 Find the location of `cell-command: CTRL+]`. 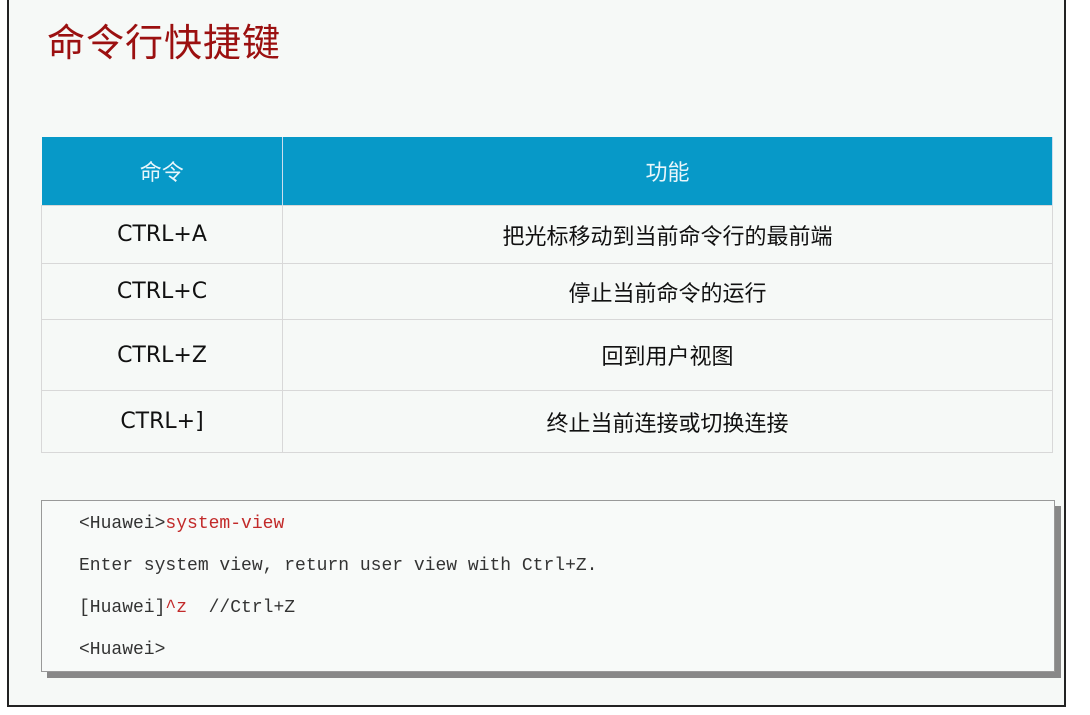

cell-command: CTRL+] is located at coordinates (162, 421).